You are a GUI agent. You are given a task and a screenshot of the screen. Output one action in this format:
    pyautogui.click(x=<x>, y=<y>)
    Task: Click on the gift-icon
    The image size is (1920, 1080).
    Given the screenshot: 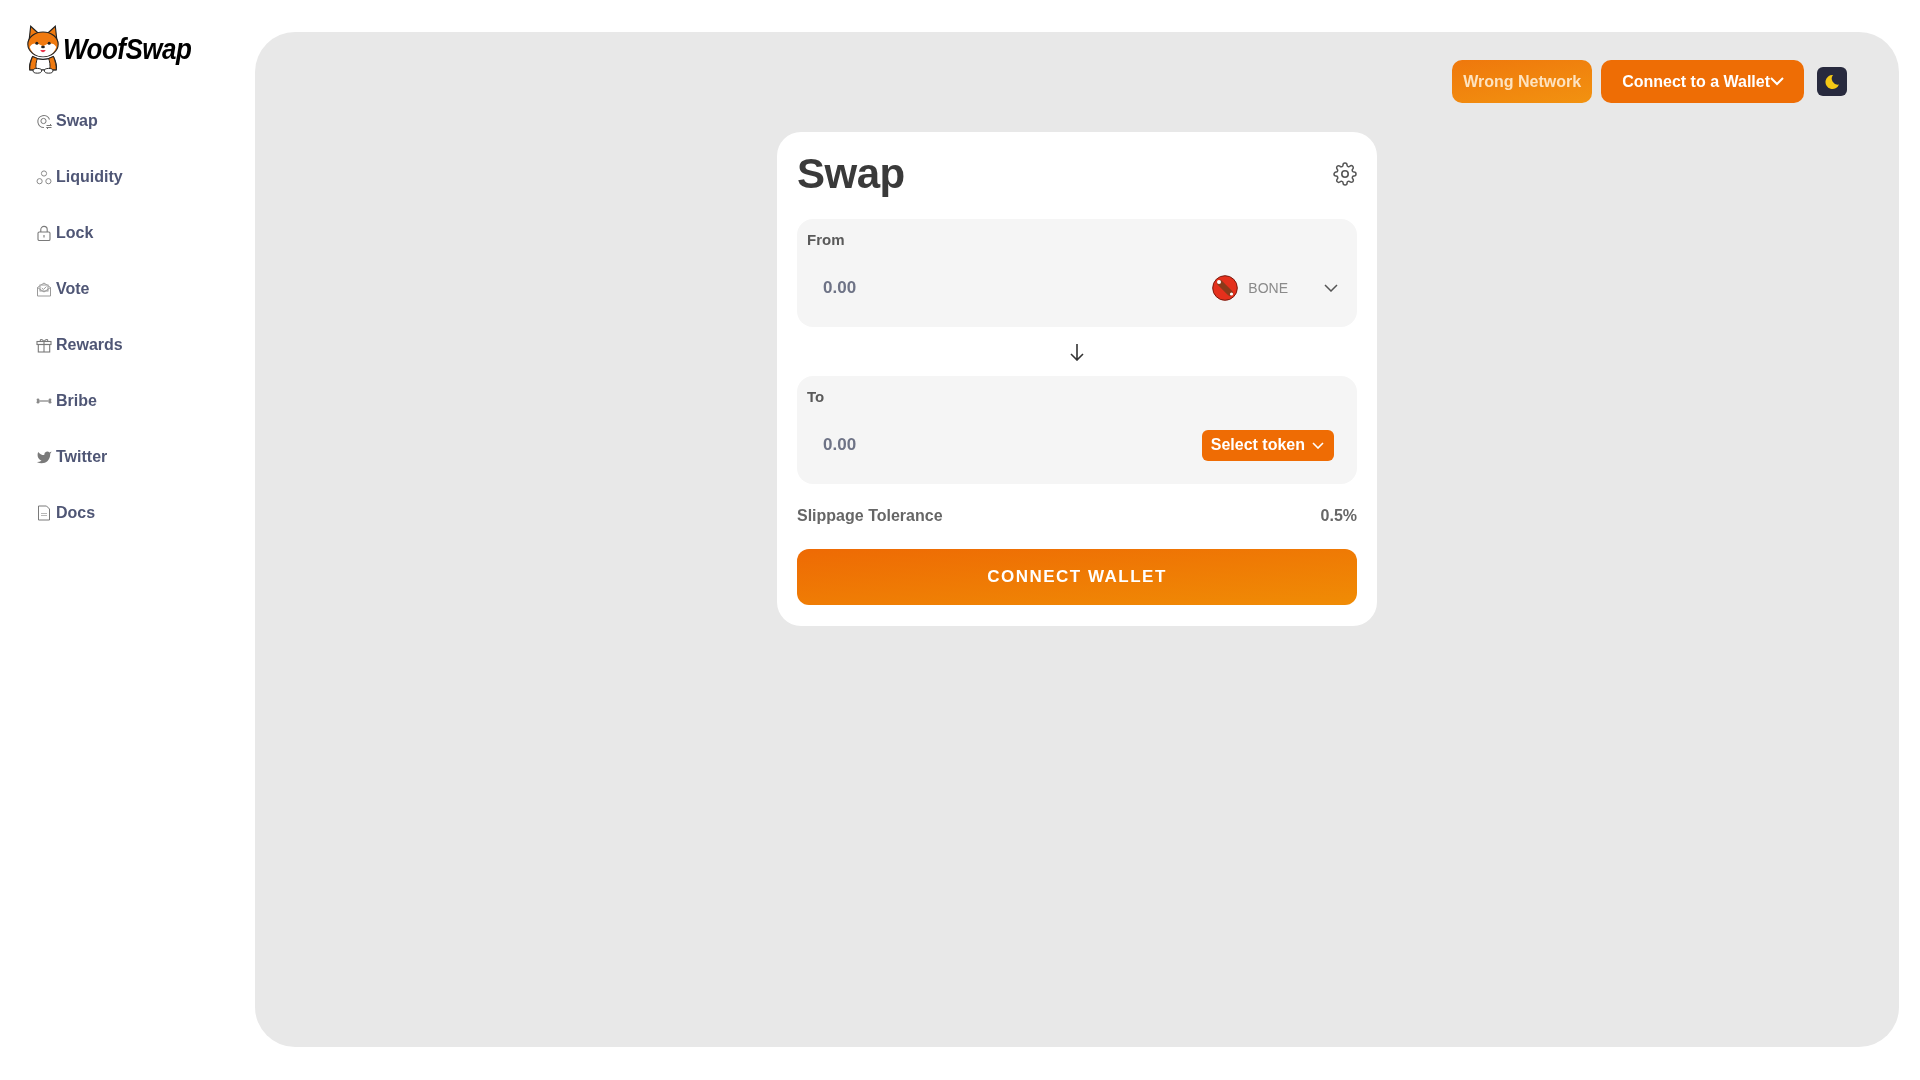 What is the action you would take?
    pyautogui.click(x=44, y=345)
    